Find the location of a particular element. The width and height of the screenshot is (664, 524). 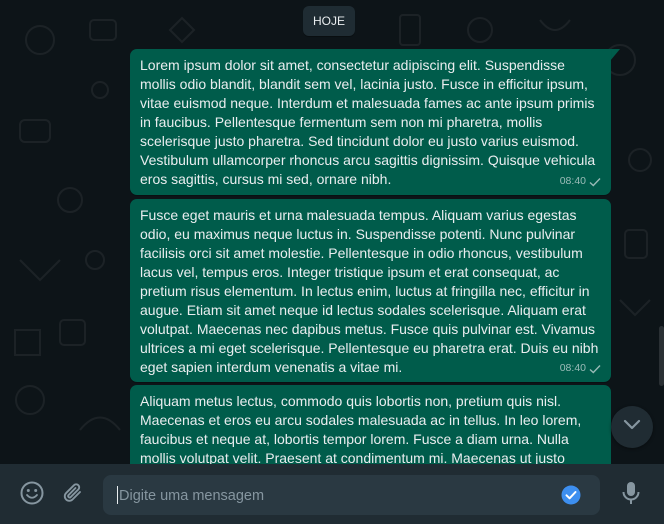

emoji-button is located at coordinates (32, 495).